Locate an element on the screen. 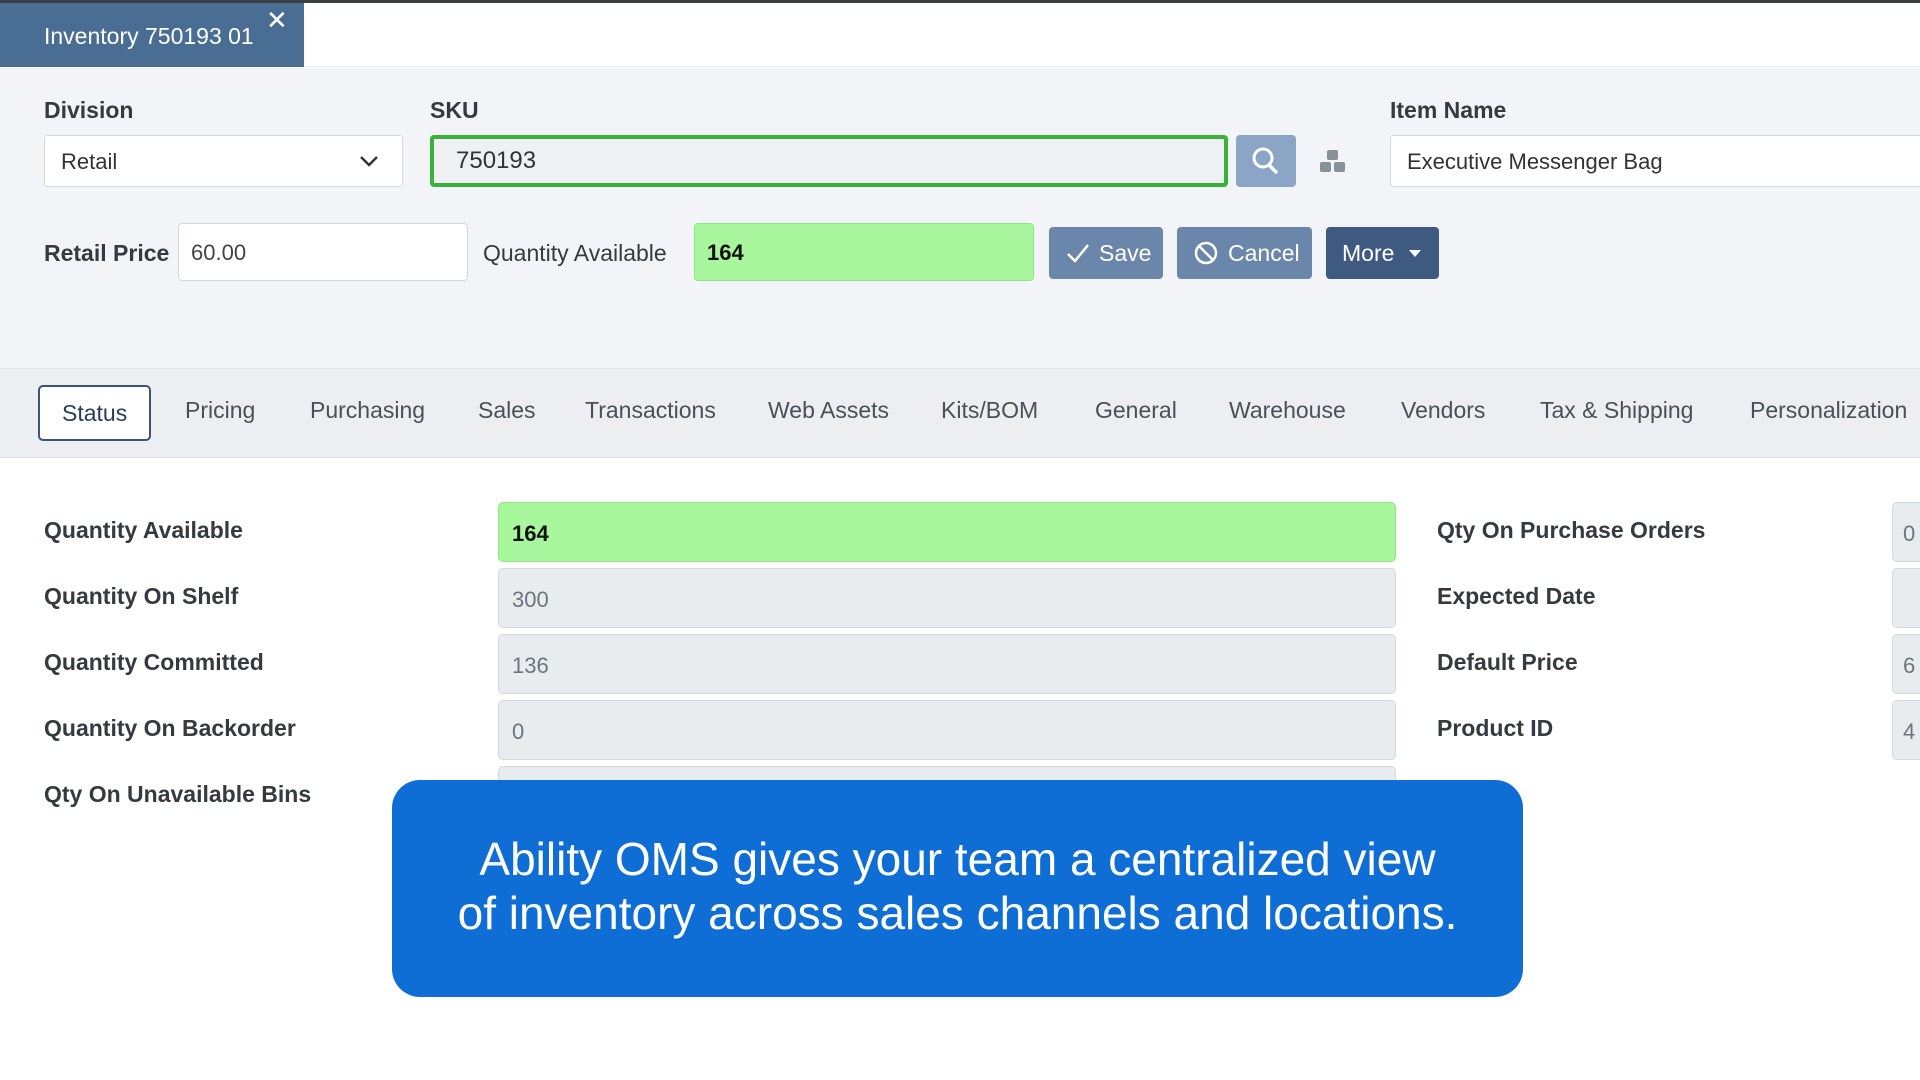 This screenshot has height=1080, width=1920. retail-price-value: 60.00 is located at coordinates (219, 252).